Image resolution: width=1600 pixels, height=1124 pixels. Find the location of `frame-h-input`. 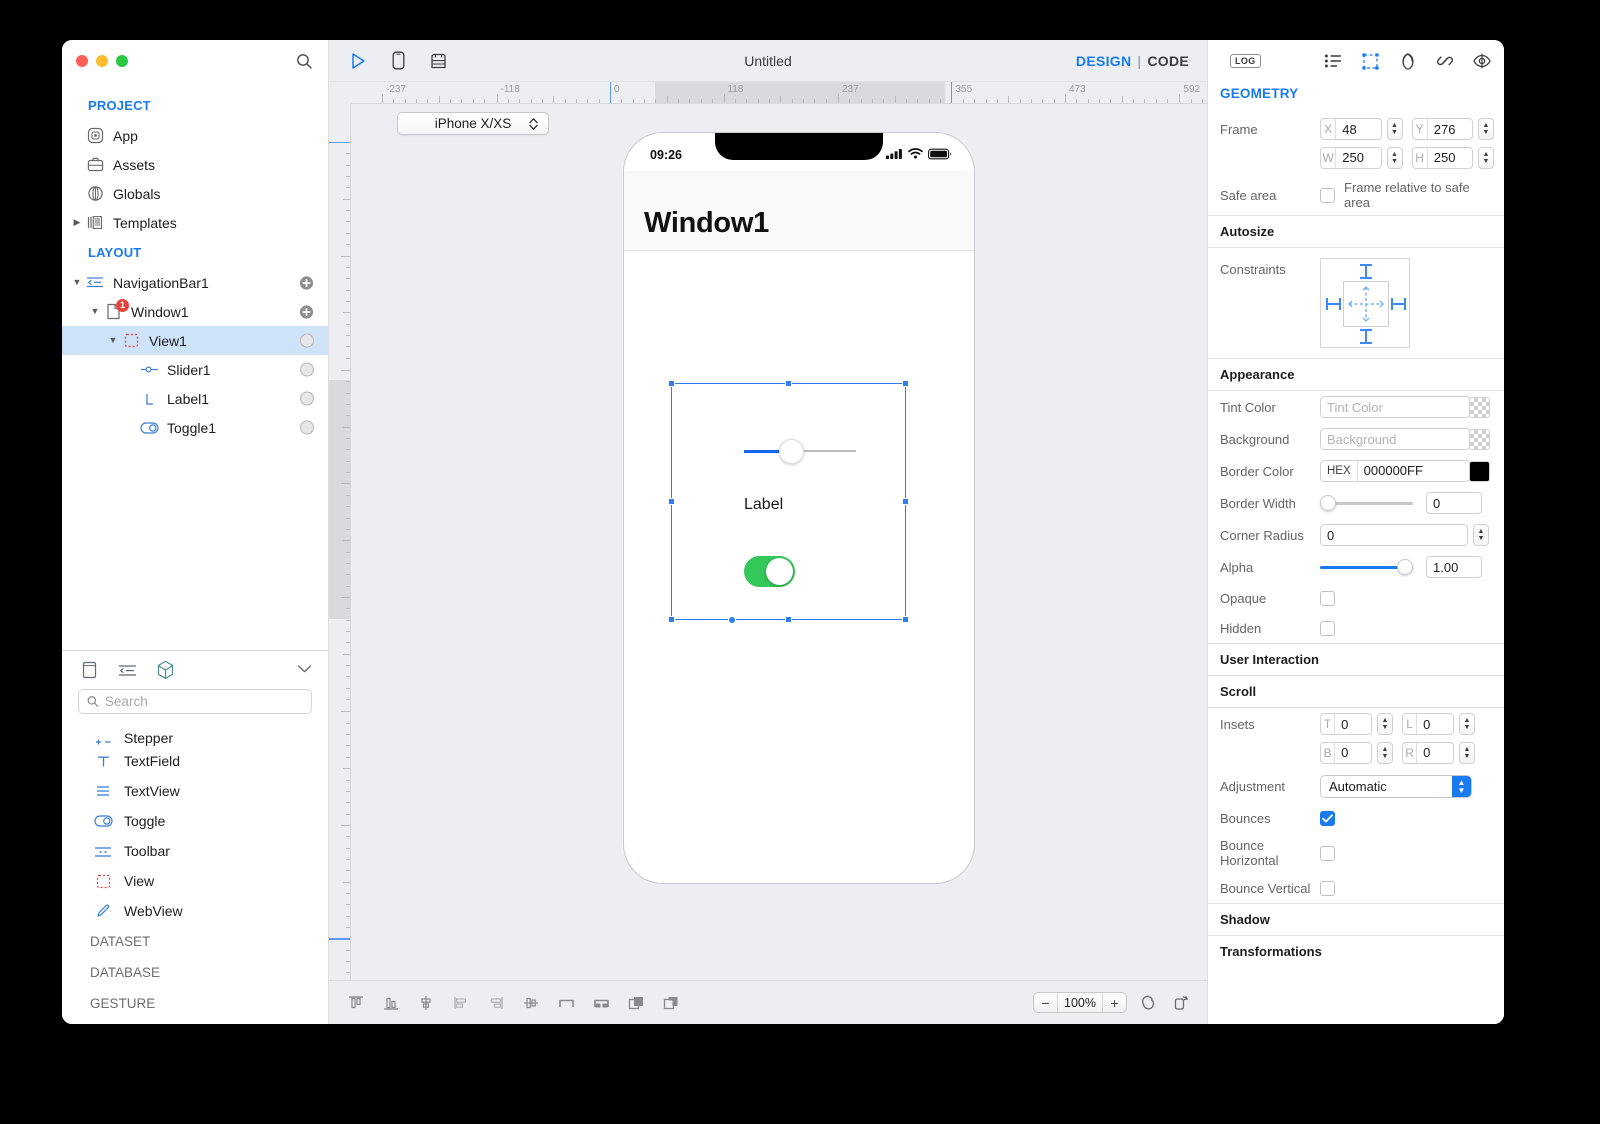

frame-h-input is located at coordinates (1449, 157).